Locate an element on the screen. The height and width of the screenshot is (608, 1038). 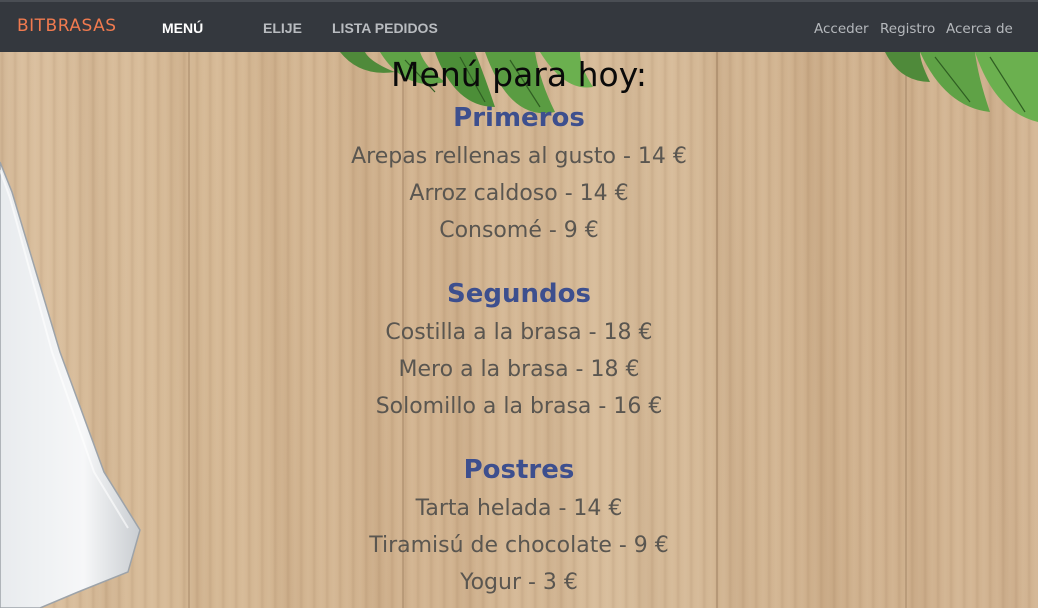
dish-item: Consomé - 9 € is located at coordinates (519, 230).